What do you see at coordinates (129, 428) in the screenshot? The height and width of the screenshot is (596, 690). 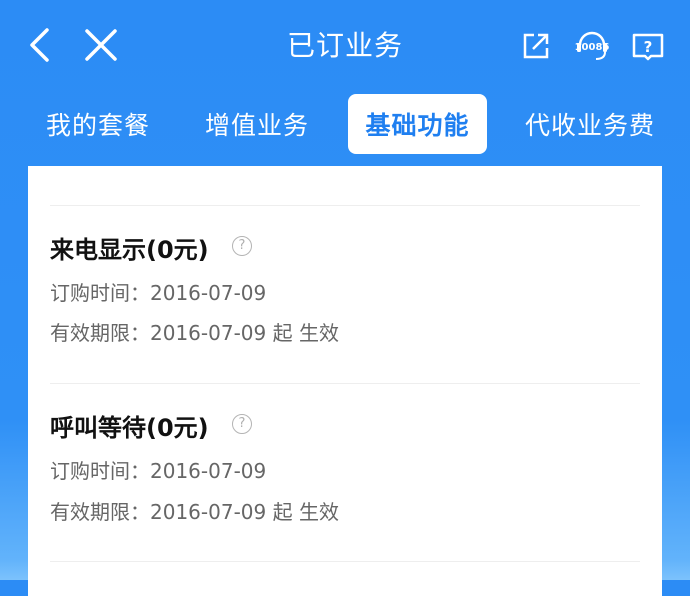 I see `item-title: 呼叫等待(0元)` at bounding box center [129, 428].